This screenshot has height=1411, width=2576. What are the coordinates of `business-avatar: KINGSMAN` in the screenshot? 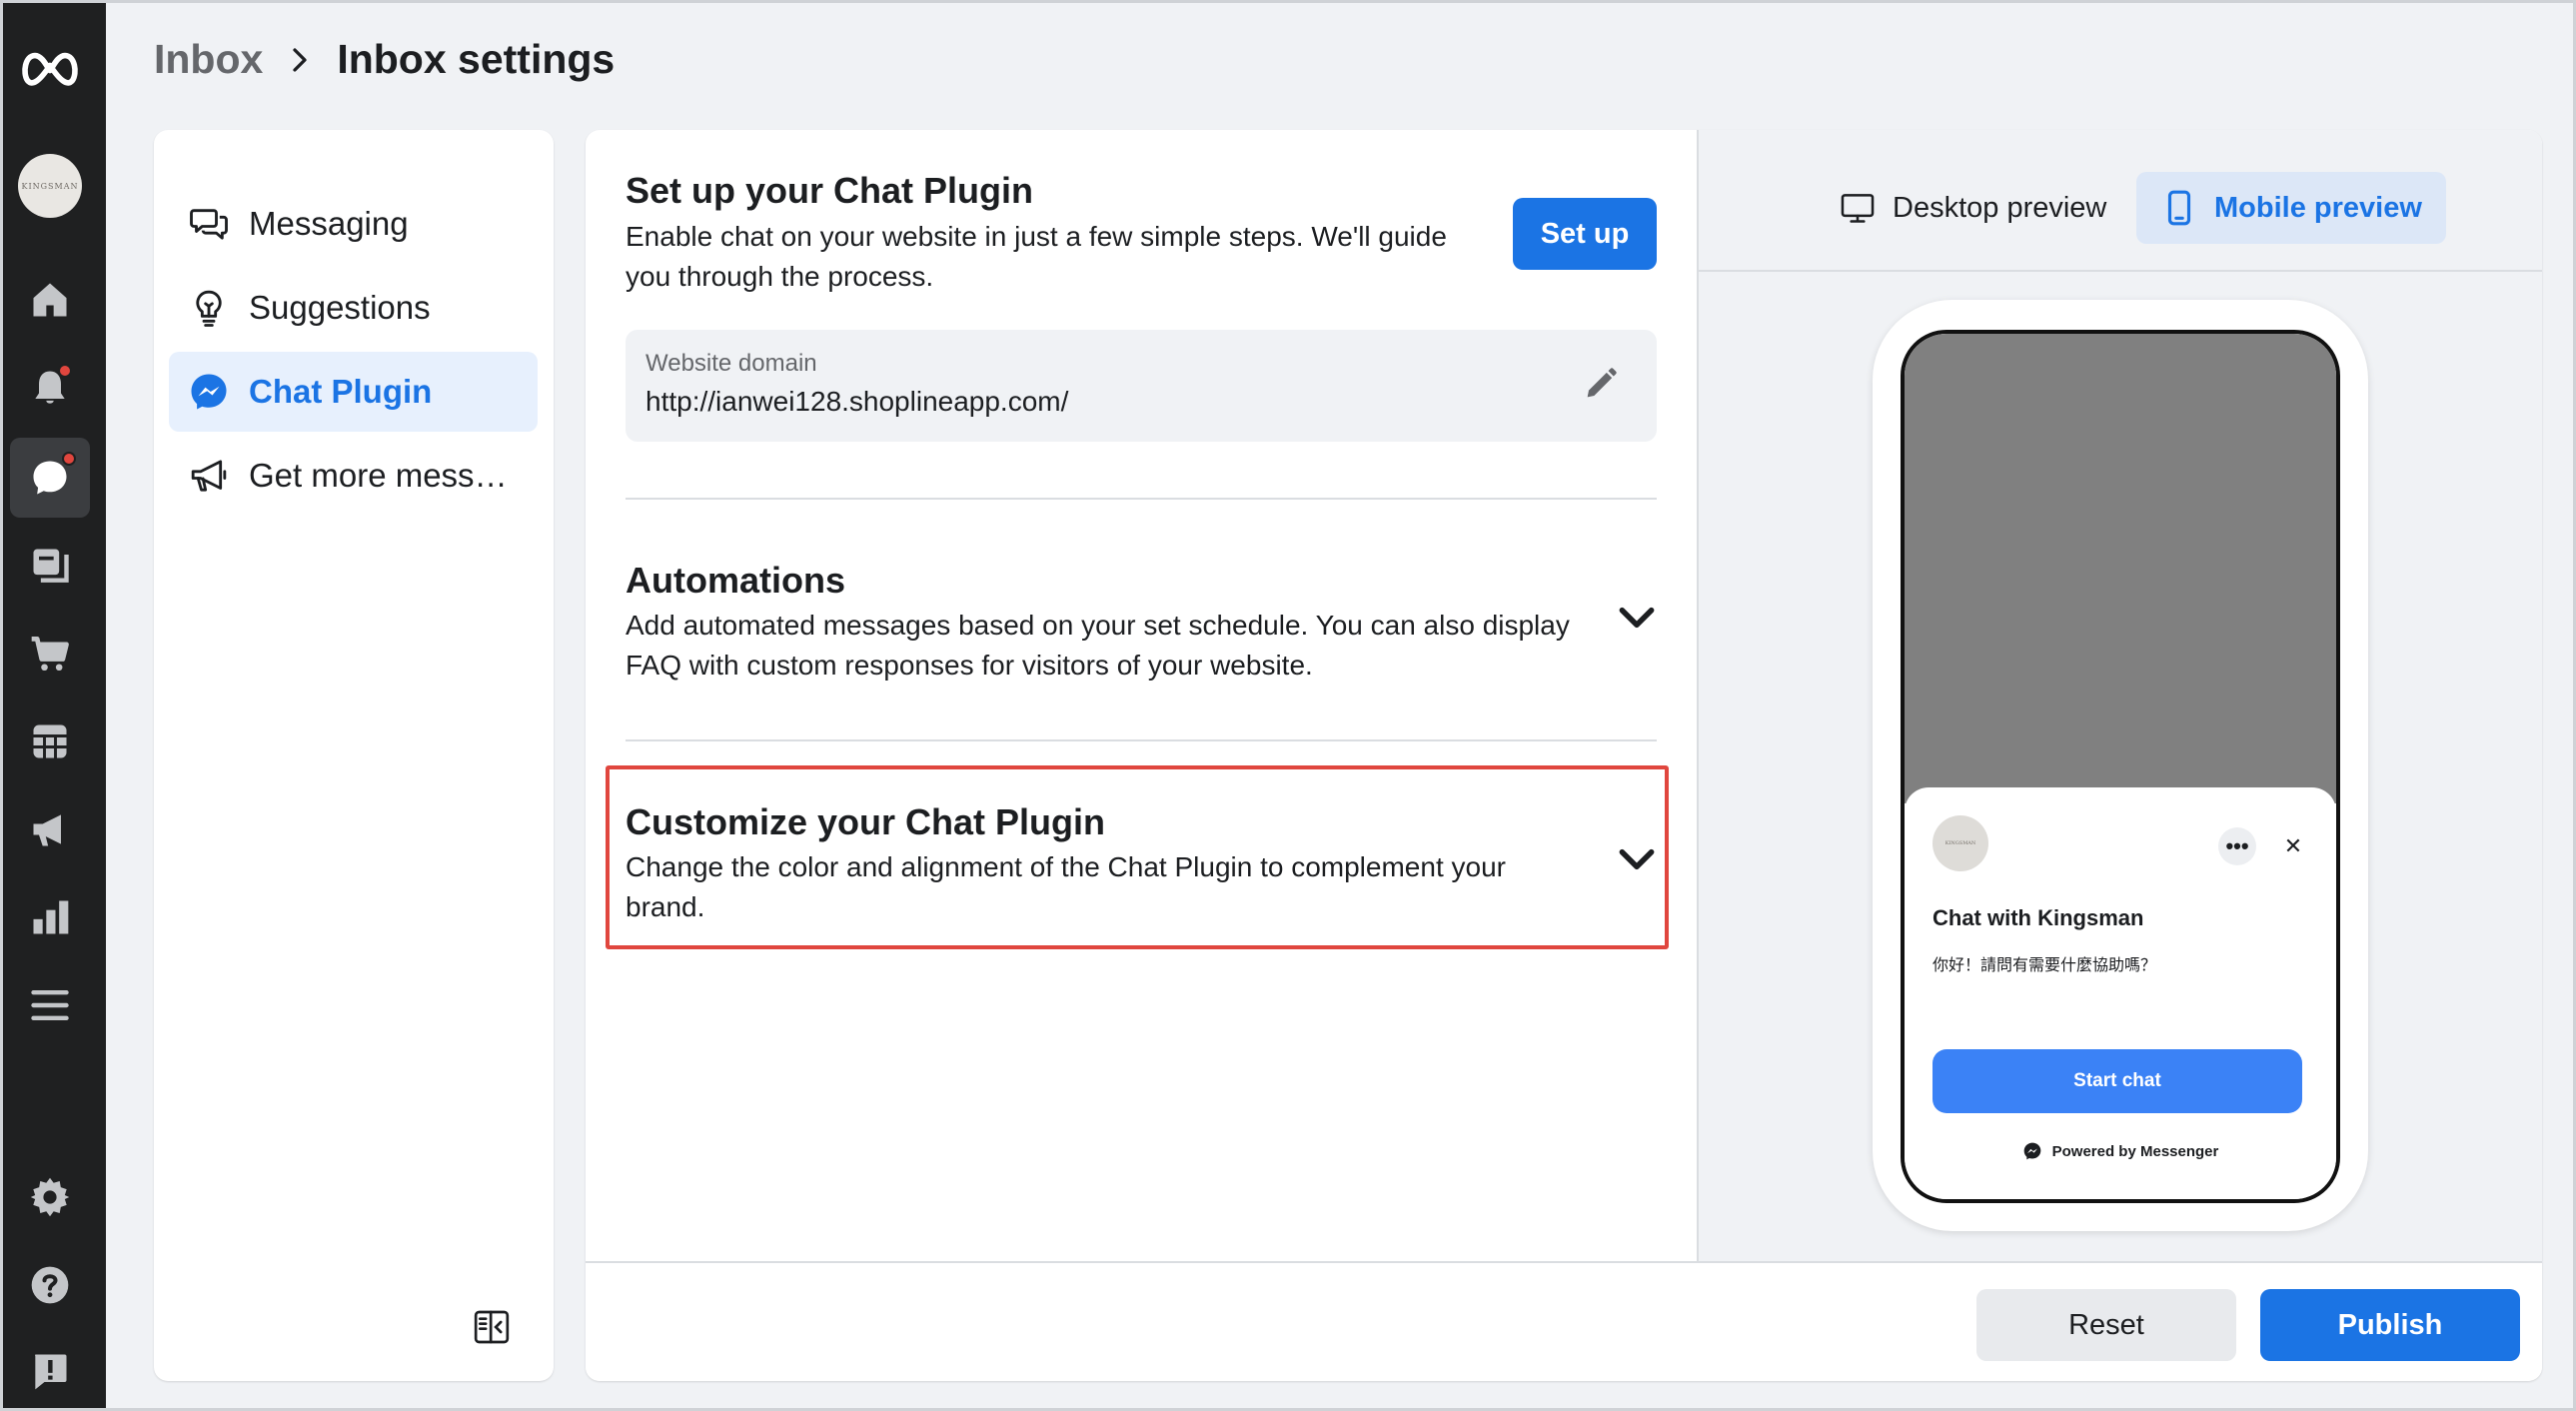 It's located at (50, 186).